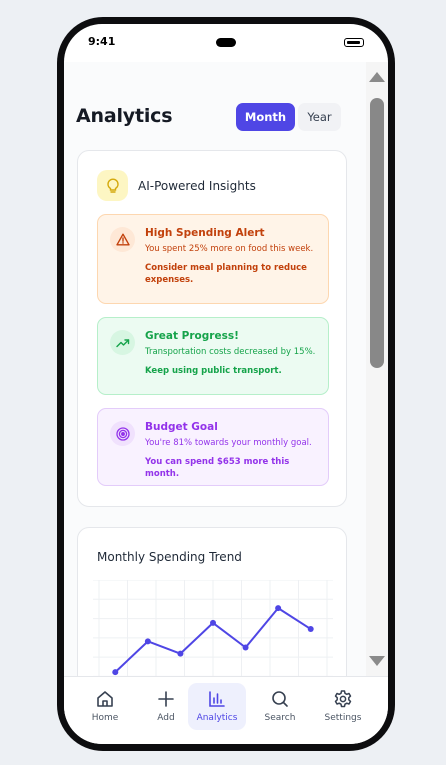 This screenshot has width=446, height=765. I want to click on insight-tip: You can spend $653 more this month., so click(217, 468).